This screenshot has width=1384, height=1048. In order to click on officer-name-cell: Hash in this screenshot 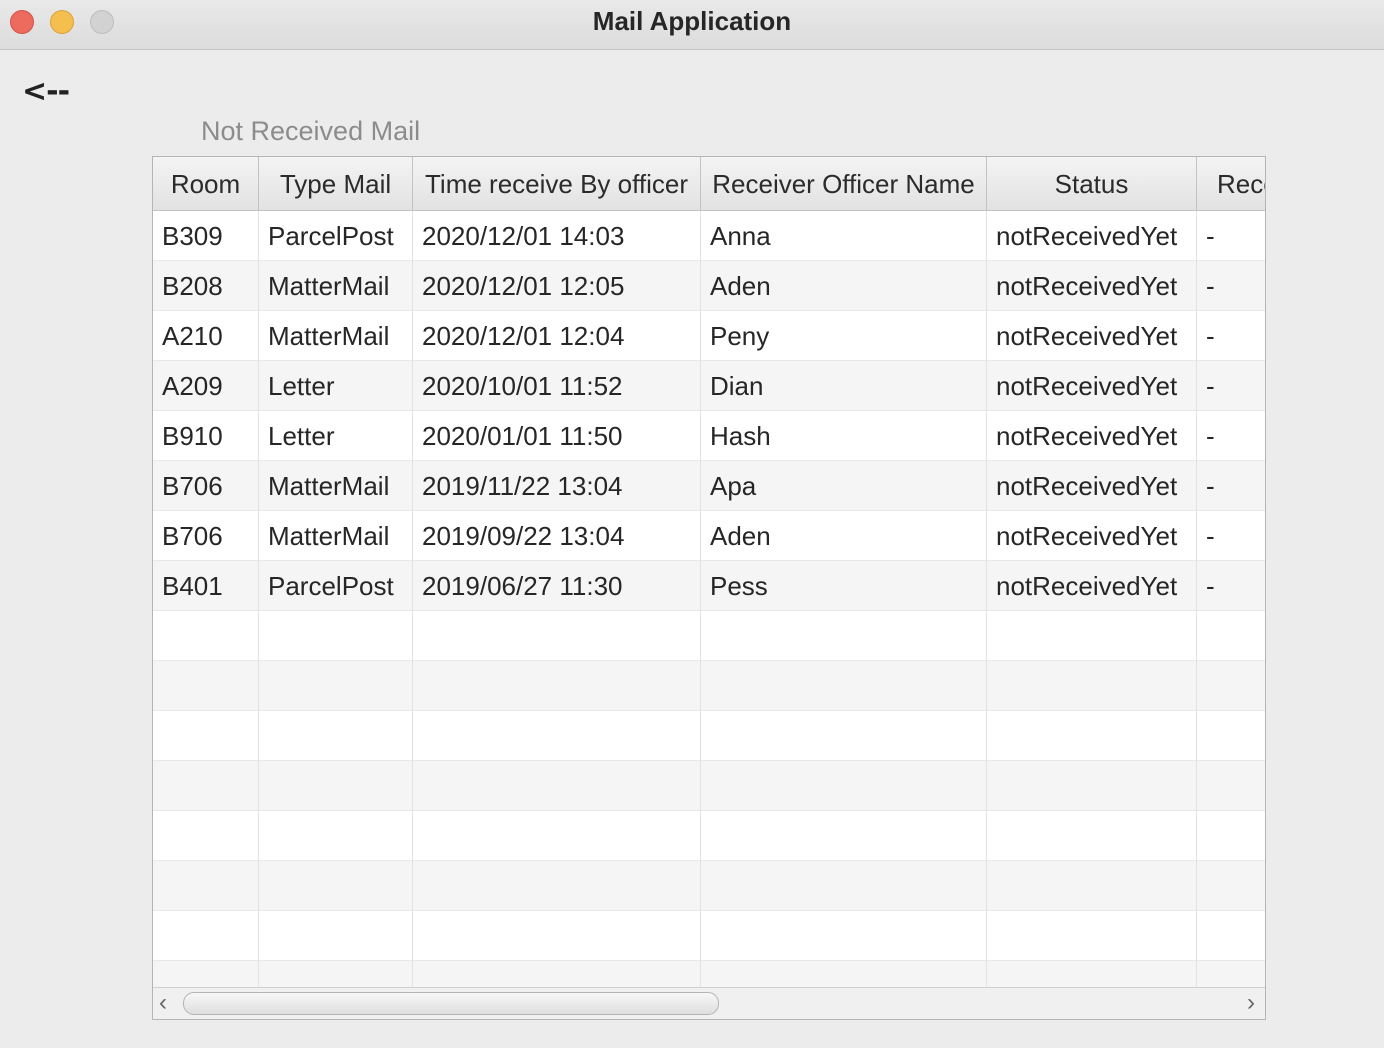, I will do `click(844, 436)`.